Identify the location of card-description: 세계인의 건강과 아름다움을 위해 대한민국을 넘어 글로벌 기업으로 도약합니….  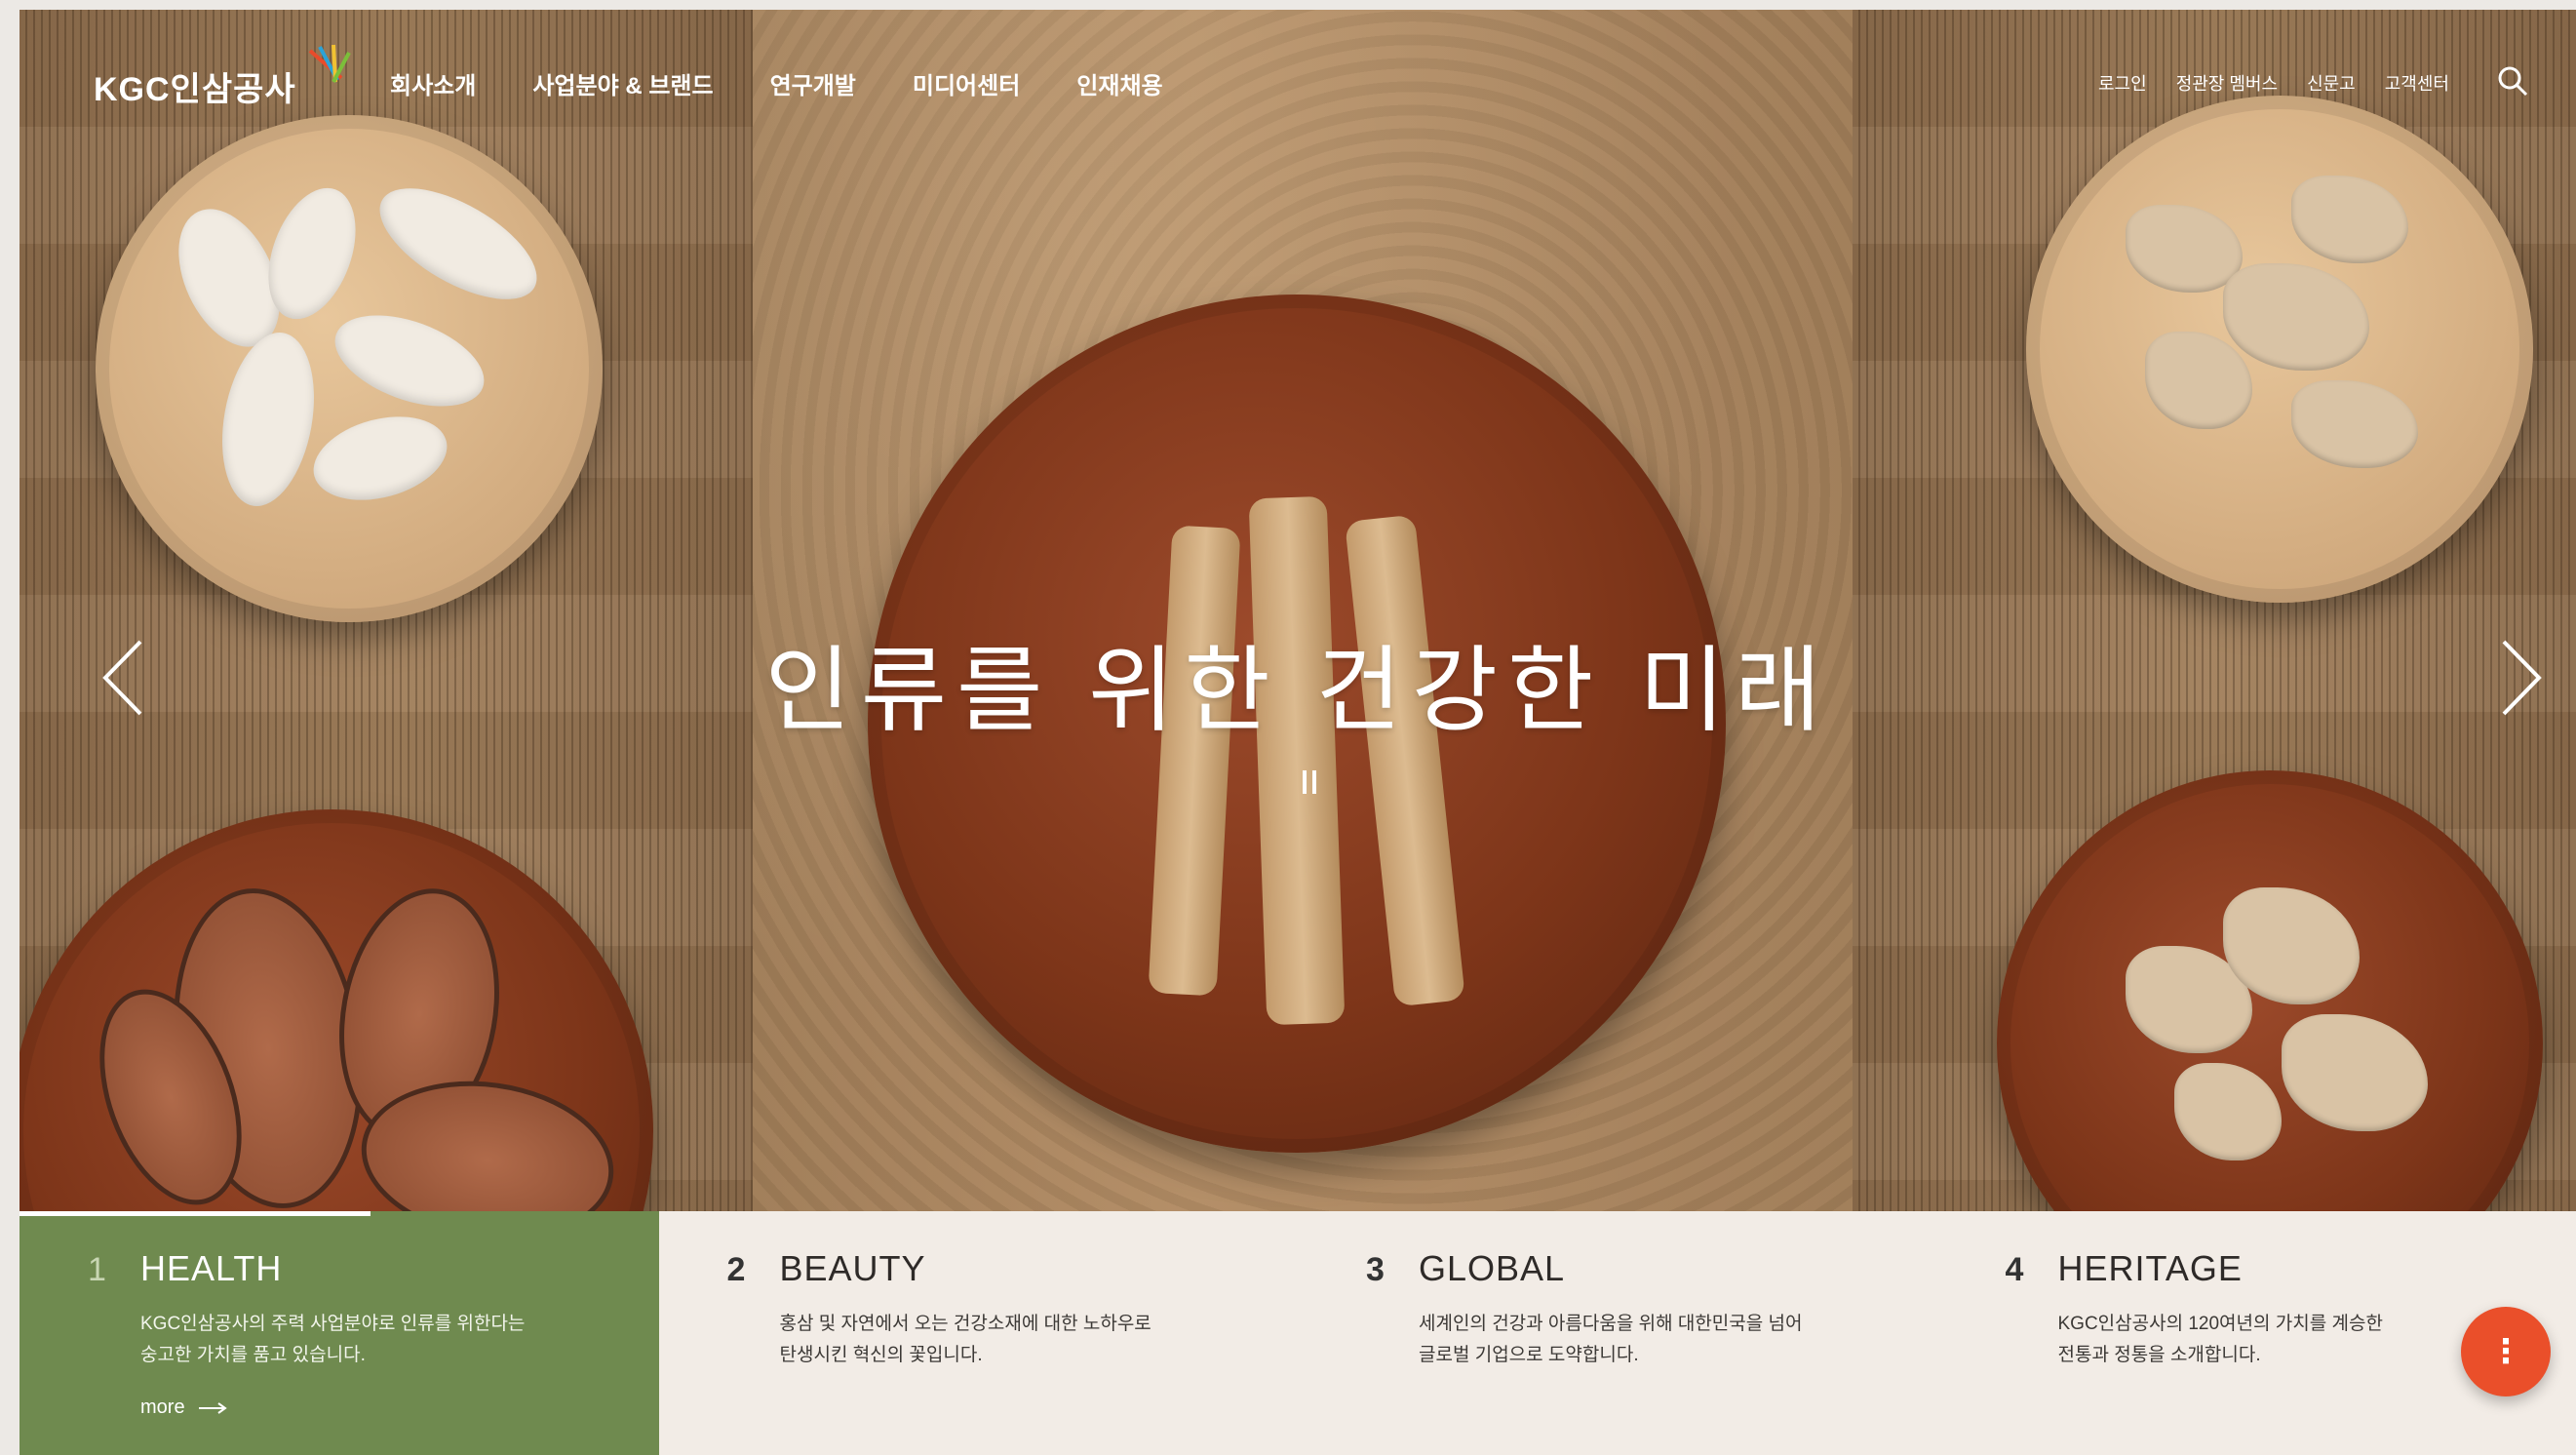
(1648, 1340).